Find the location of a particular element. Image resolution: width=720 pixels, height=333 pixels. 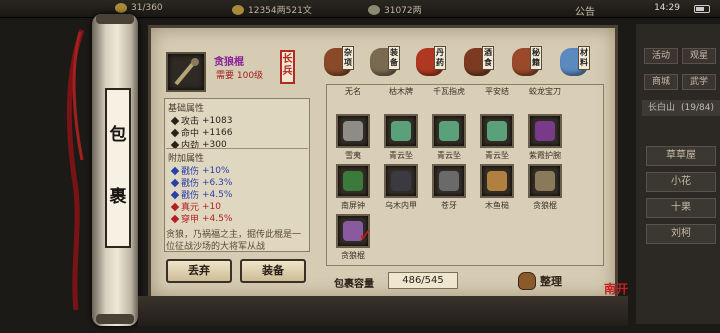

item-requirement: 需要 100级 is located at coordinates (240, 76).